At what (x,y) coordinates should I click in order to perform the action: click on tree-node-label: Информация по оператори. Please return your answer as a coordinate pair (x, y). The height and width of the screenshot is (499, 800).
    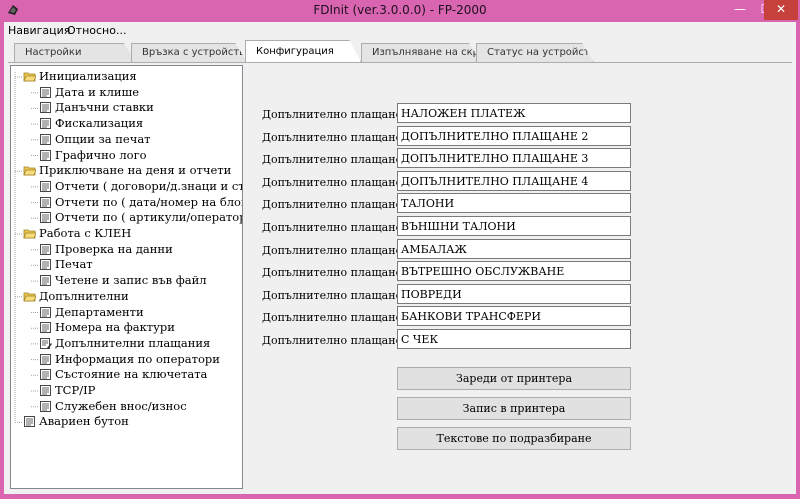
    Looking at the image, I should click on (137, 358).